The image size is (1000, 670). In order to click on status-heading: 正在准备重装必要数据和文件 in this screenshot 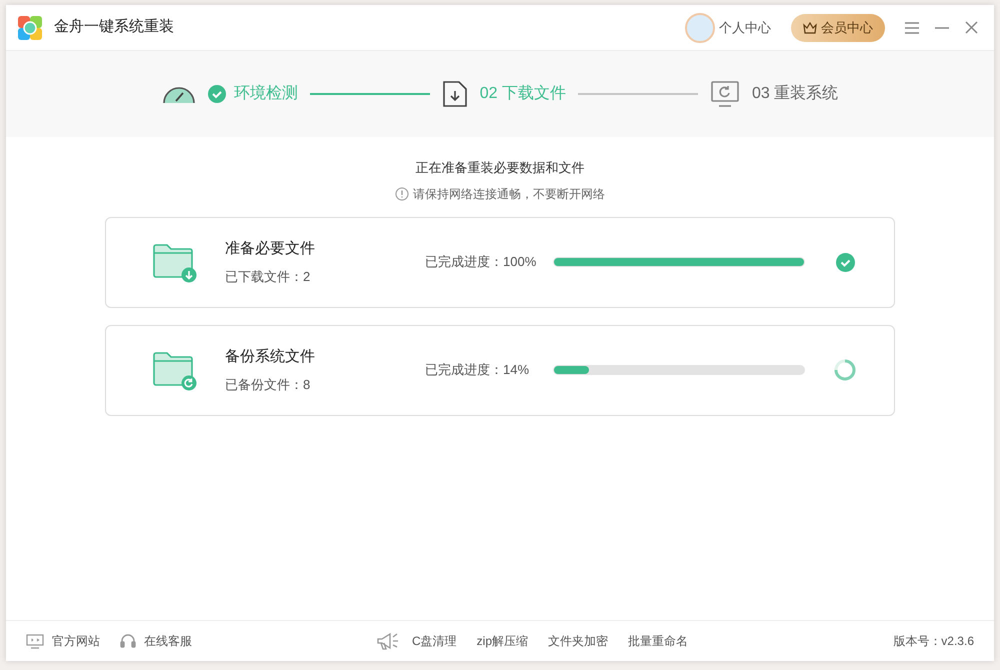, I will do `click(500, 168)`.